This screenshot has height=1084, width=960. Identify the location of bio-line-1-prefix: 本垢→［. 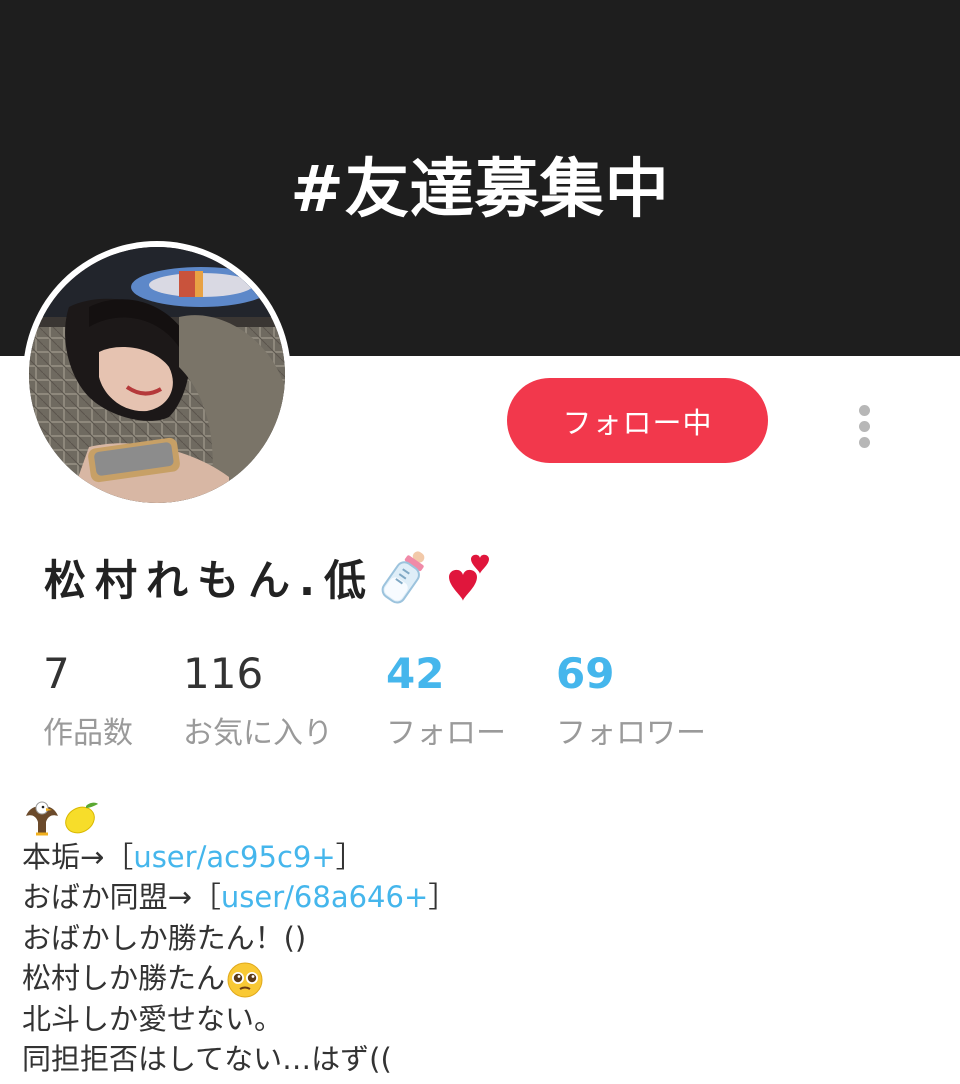
(78, 856).